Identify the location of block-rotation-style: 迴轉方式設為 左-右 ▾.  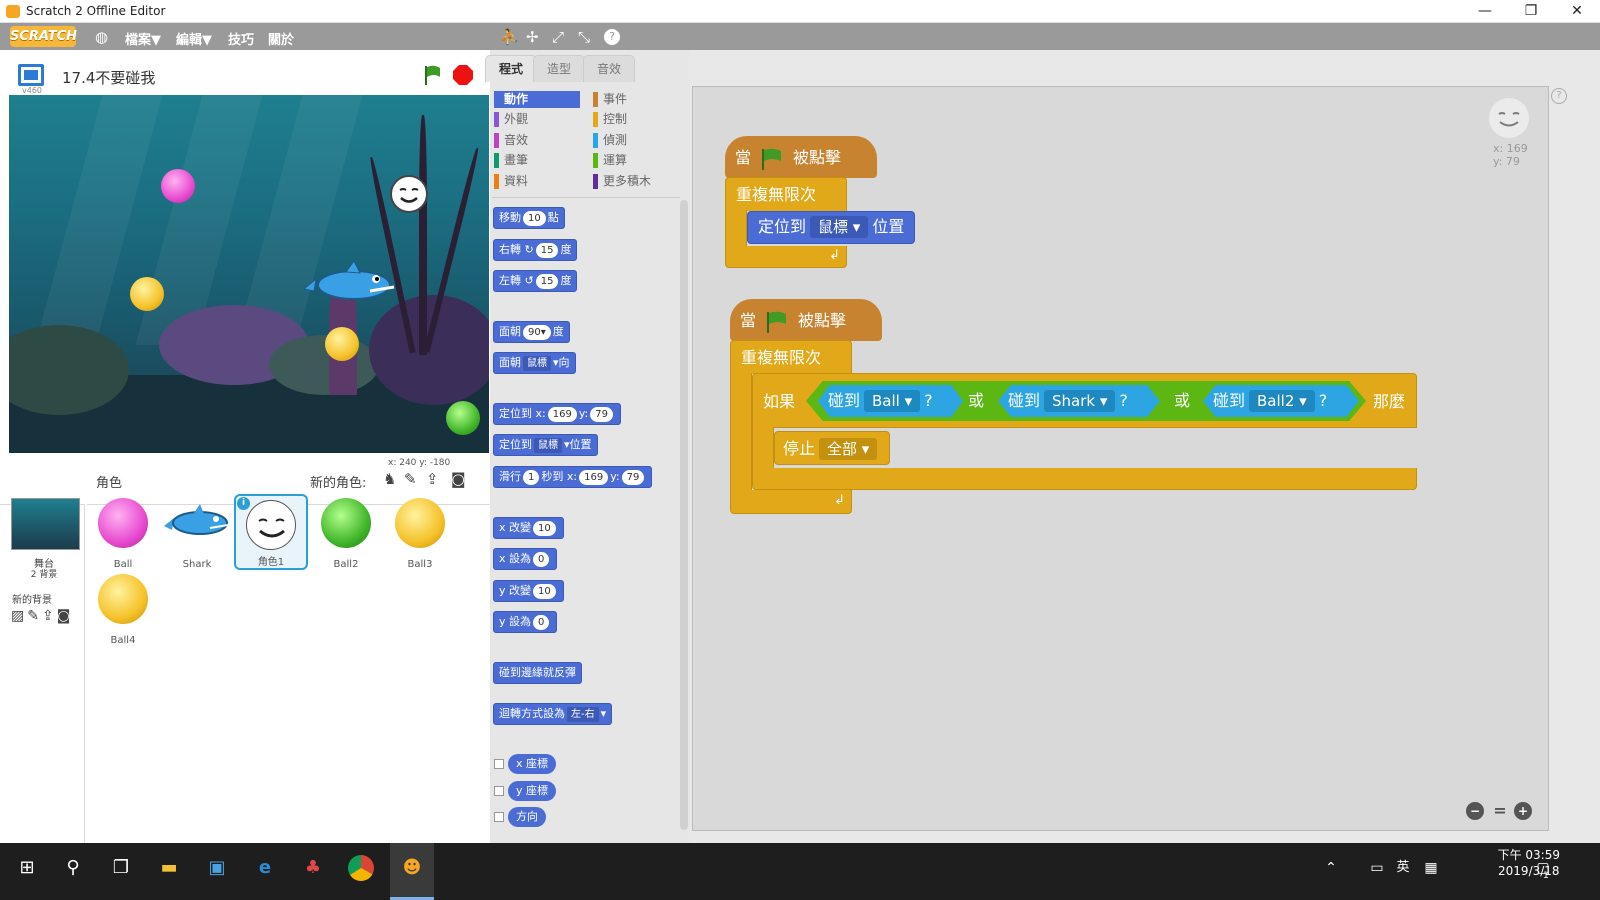
(553, 714).